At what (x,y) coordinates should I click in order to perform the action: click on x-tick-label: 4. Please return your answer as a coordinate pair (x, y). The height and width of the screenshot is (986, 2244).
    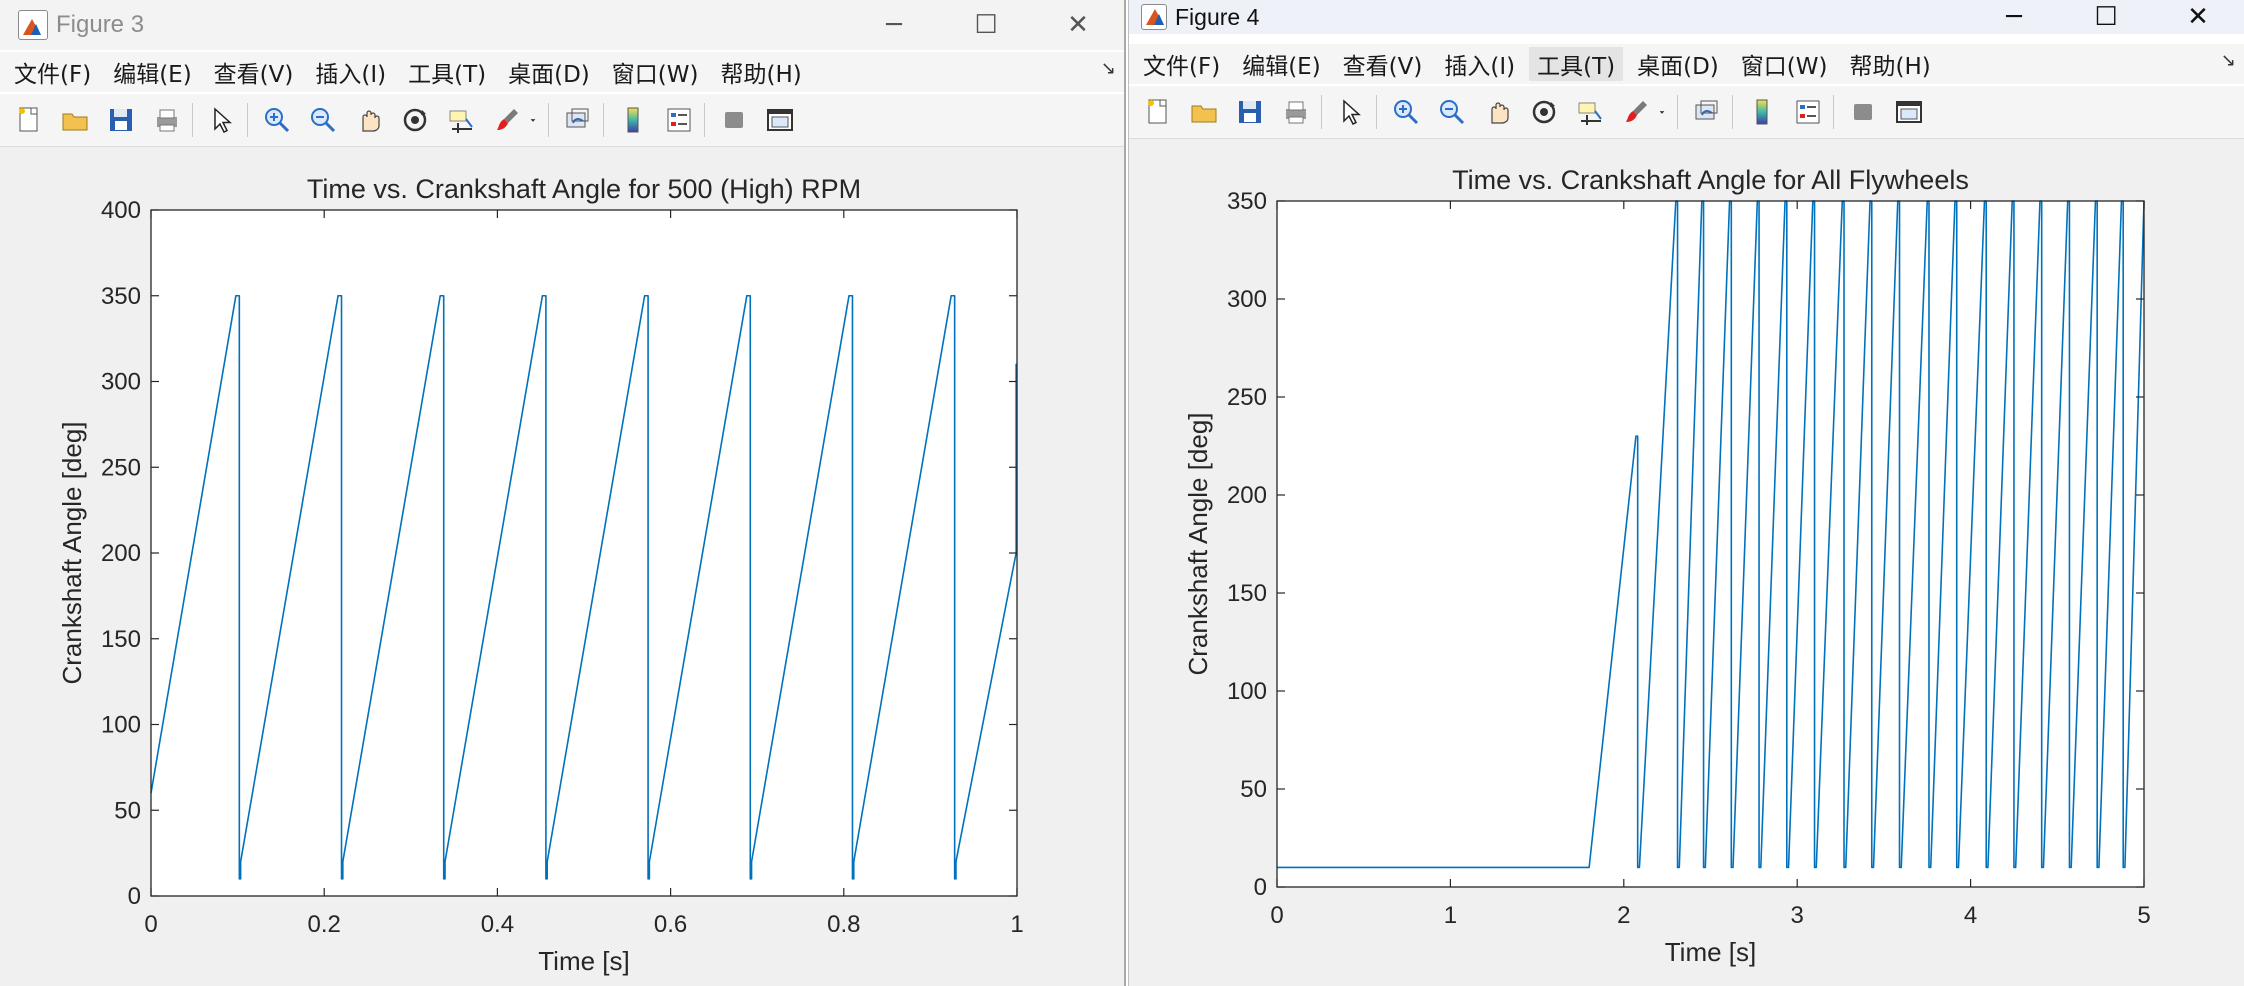
    Looking at the image, I should click on (1970, 915).